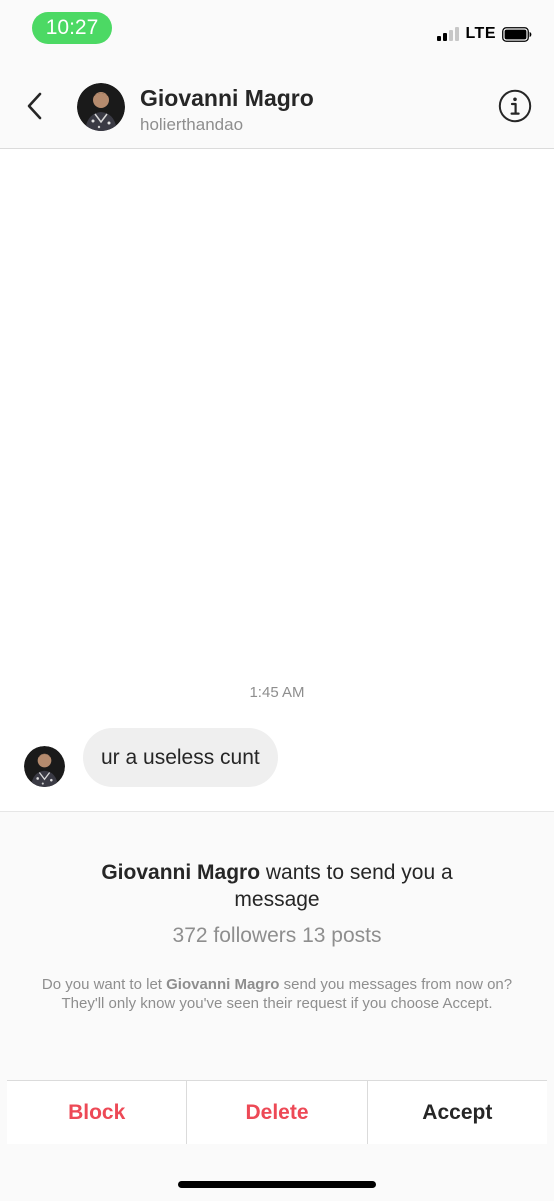 Image resolution: width=554 pixels, height=1201 pixels. I want to click on home-indicator, so click(277, 1184).